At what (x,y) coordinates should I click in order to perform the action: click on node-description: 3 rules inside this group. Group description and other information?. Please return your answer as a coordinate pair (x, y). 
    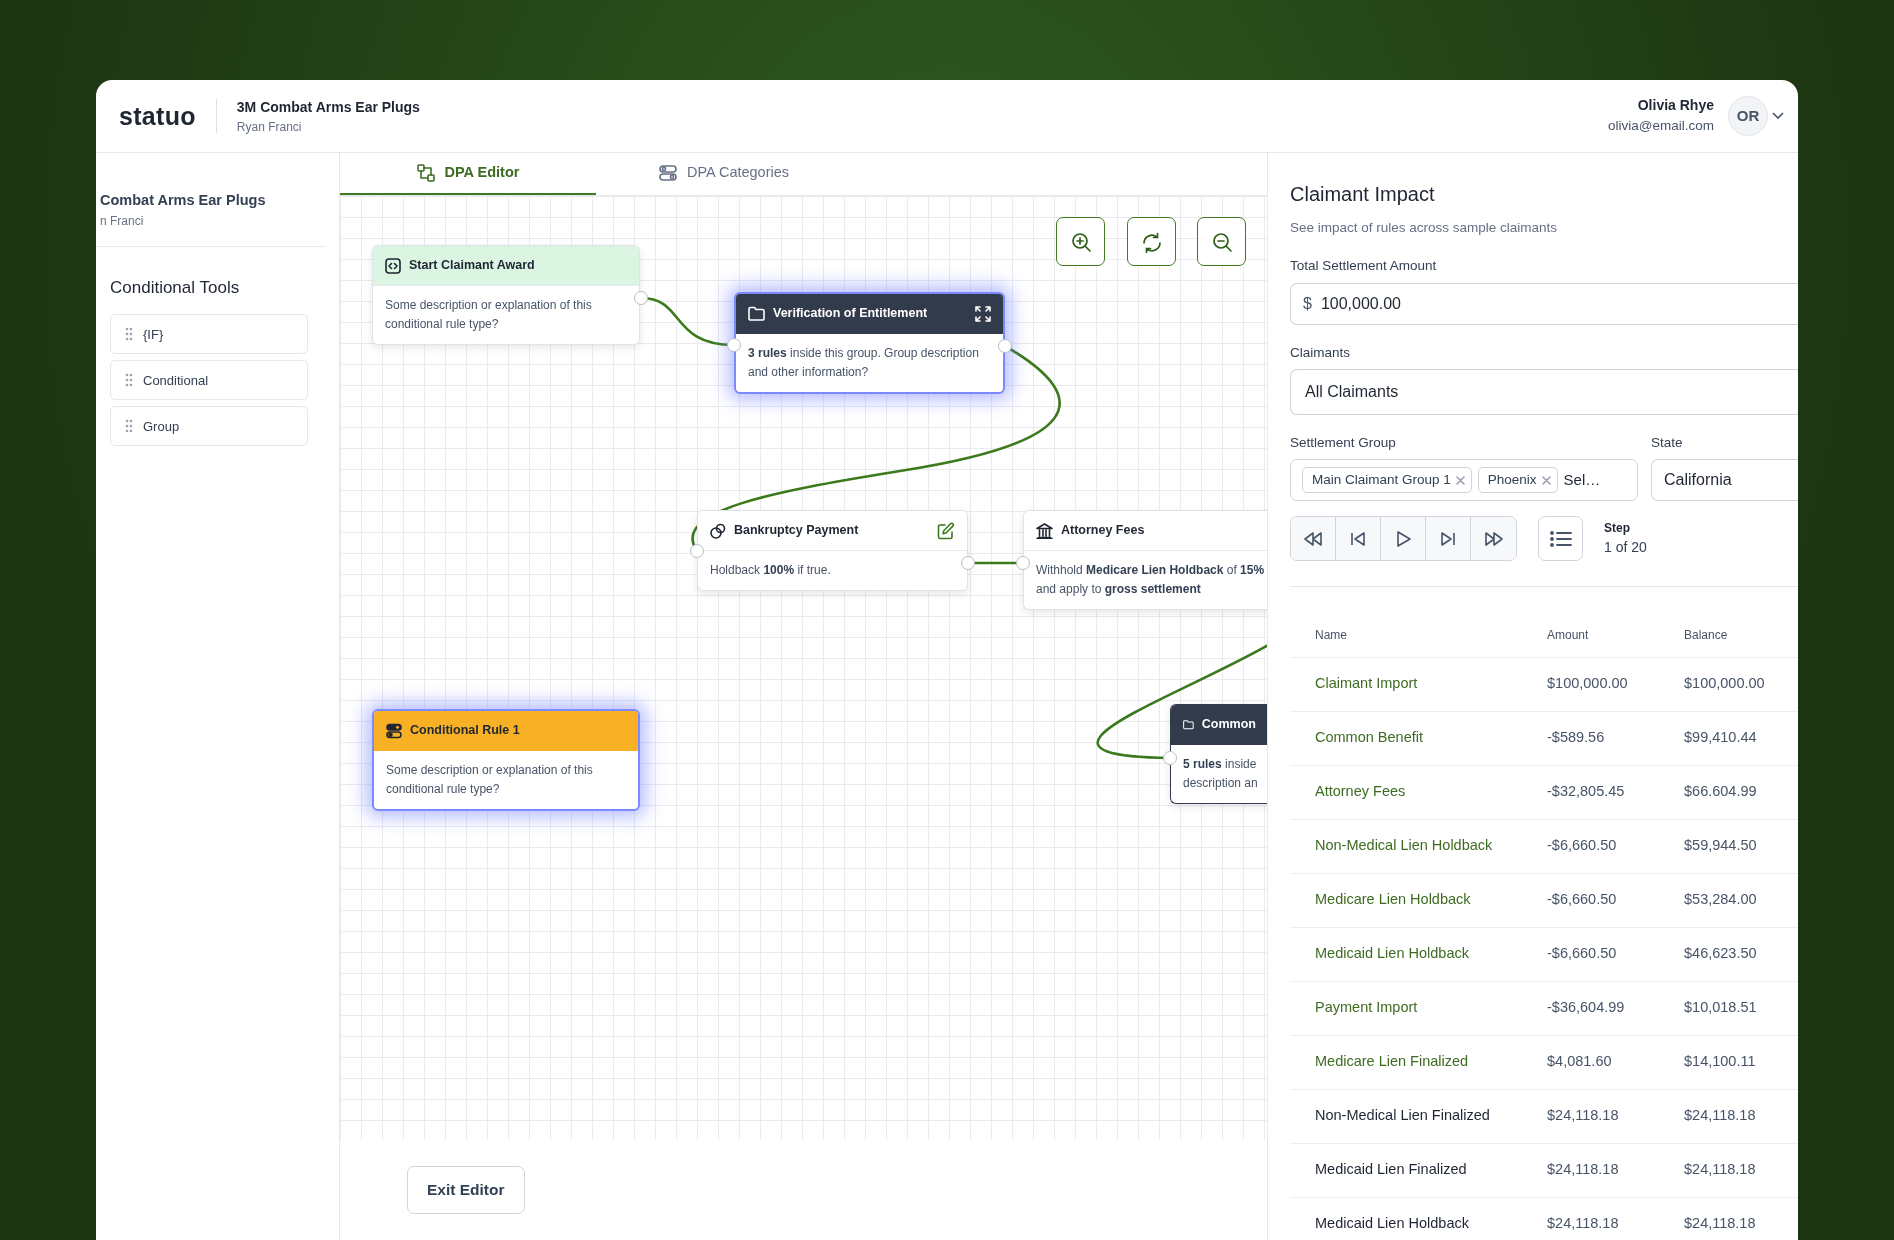
    Looking at the image, I should click on (863, 363).